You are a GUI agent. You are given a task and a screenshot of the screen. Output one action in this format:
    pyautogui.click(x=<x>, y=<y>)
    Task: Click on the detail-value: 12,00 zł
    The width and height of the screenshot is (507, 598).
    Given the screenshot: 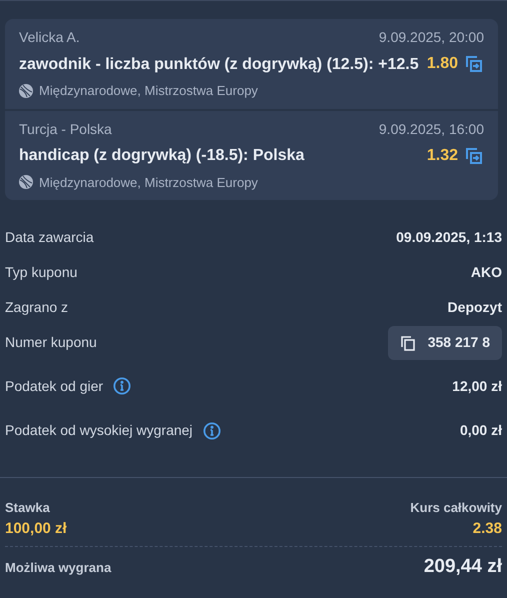 What is the action you would take?
    pyautogui.click(x=477, y=386)
    